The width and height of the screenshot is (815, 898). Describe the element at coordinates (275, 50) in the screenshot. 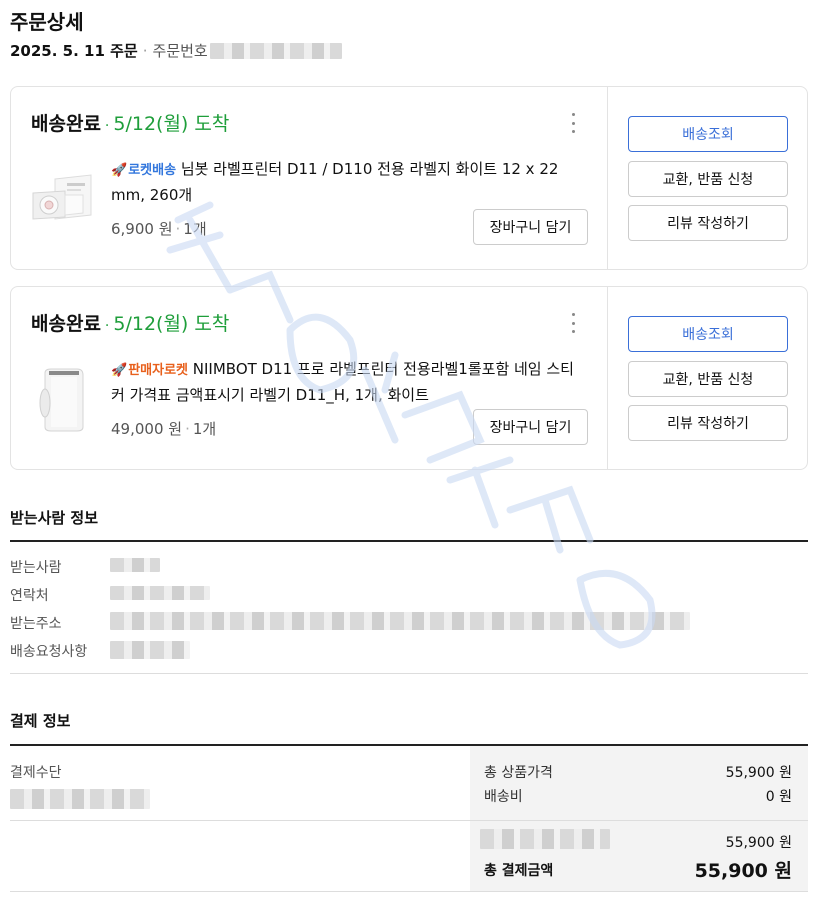

I see `order-number-redacted` at that location.